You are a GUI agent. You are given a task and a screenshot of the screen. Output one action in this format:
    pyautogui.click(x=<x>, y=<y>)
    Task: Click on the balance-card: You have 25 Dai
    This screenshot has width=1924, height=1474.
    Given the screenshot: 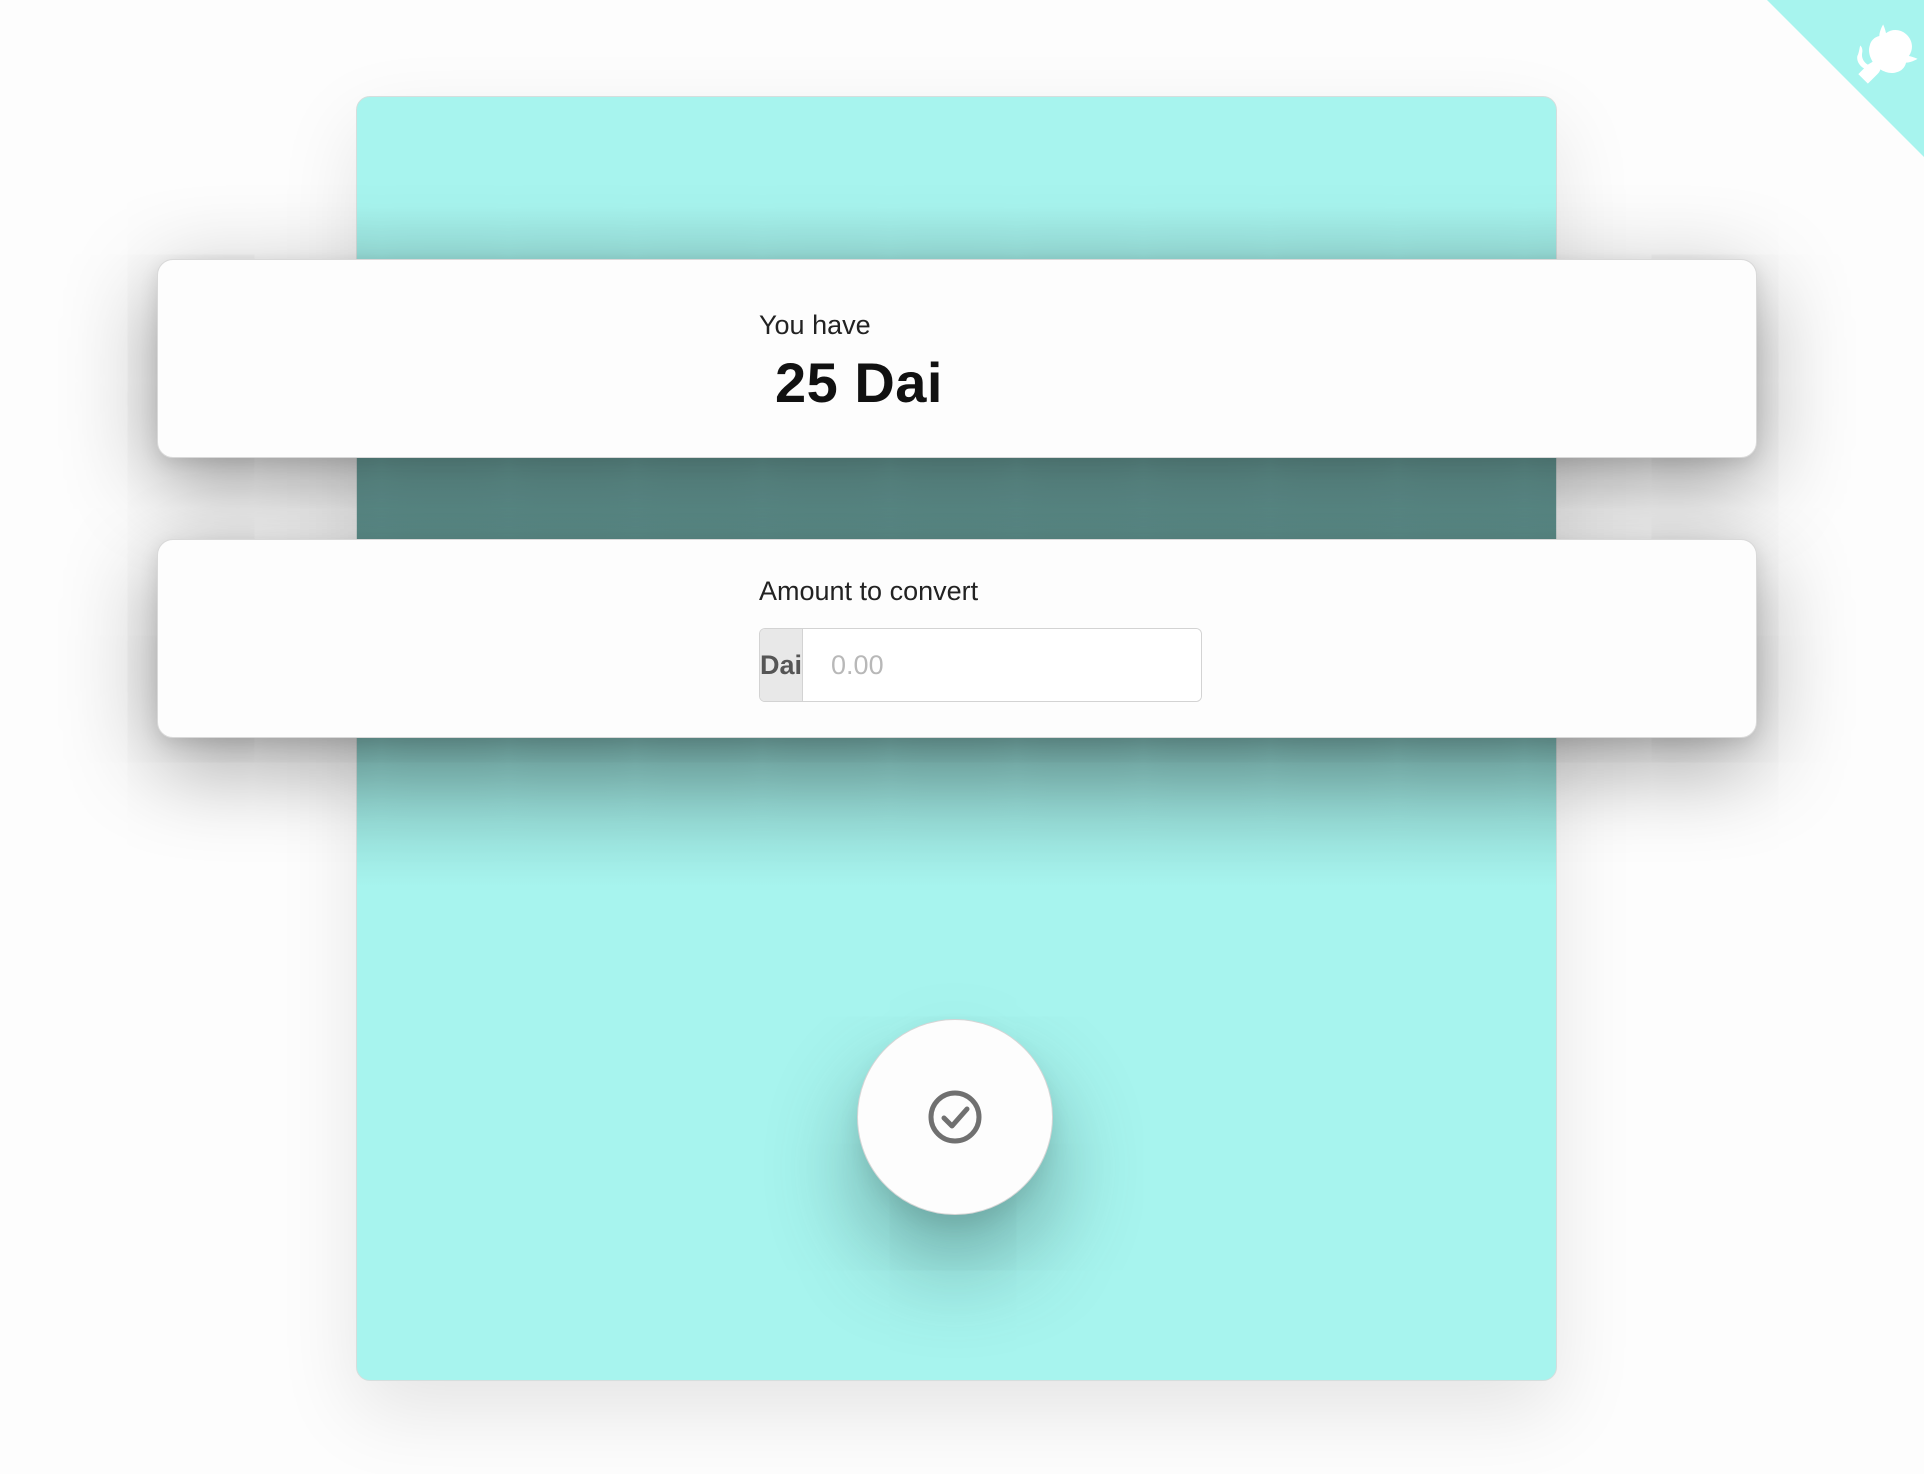 What is the action you would take?
    pyautogui.click(x=957, y=358)
    